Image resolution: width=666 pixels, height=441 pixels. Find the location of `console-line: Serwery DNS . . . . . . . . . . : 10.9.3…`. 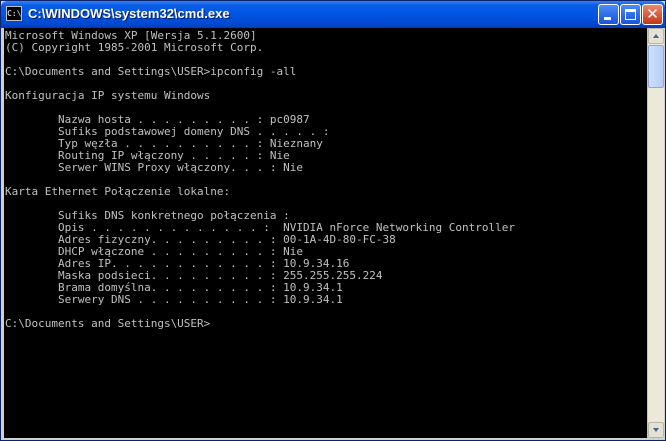

console-line: Serwery DNS . . . . . . . . . . : 10.9.3… is located at coordinates (174, 299).